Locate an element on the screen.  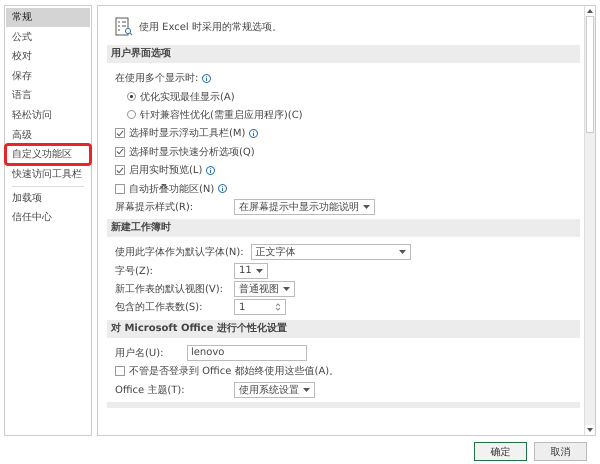
spin-box: 1 is located at coordinates (260, 307).